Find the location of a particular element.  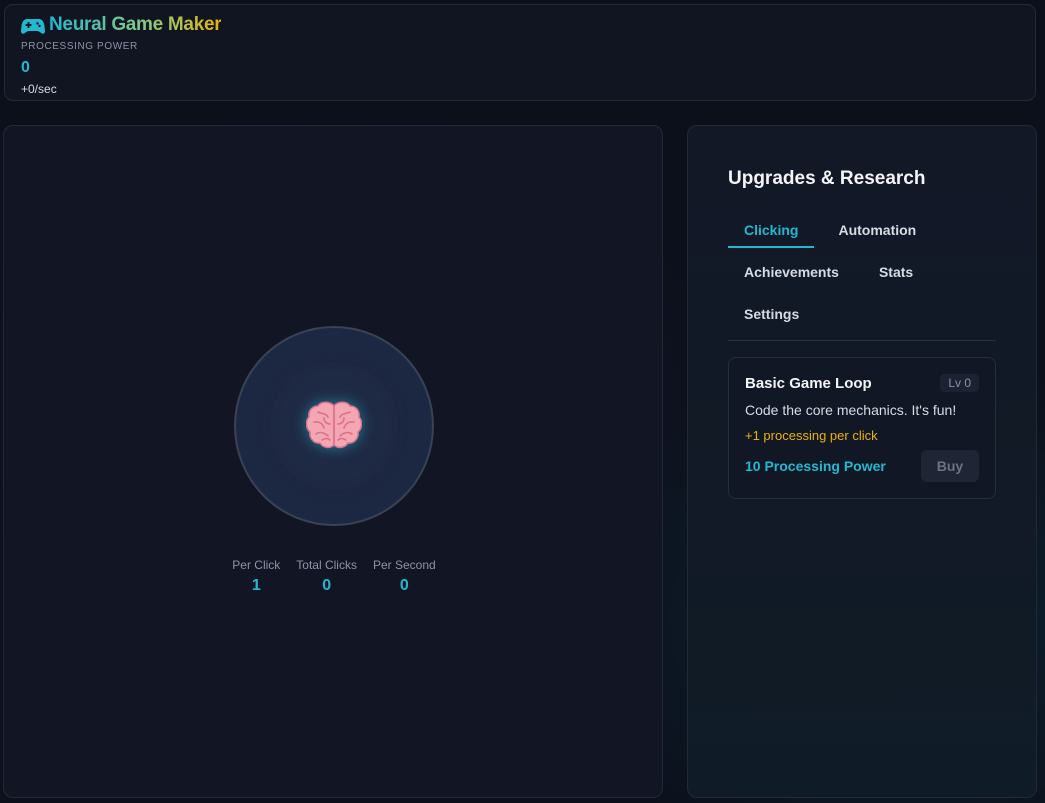

tab-automation: Automation is located at coordinates (877, 233).